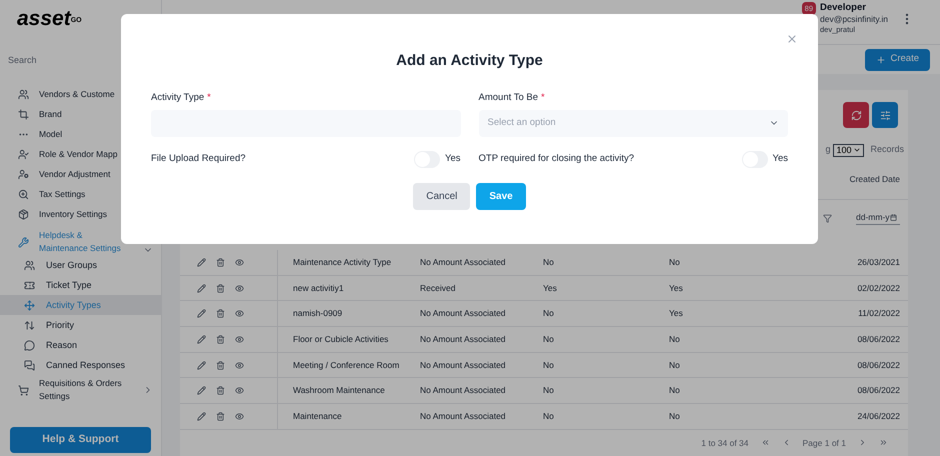 The image size is (940, 456). I want to click on modal-title: Add an Activity Type, so click(469, 61).